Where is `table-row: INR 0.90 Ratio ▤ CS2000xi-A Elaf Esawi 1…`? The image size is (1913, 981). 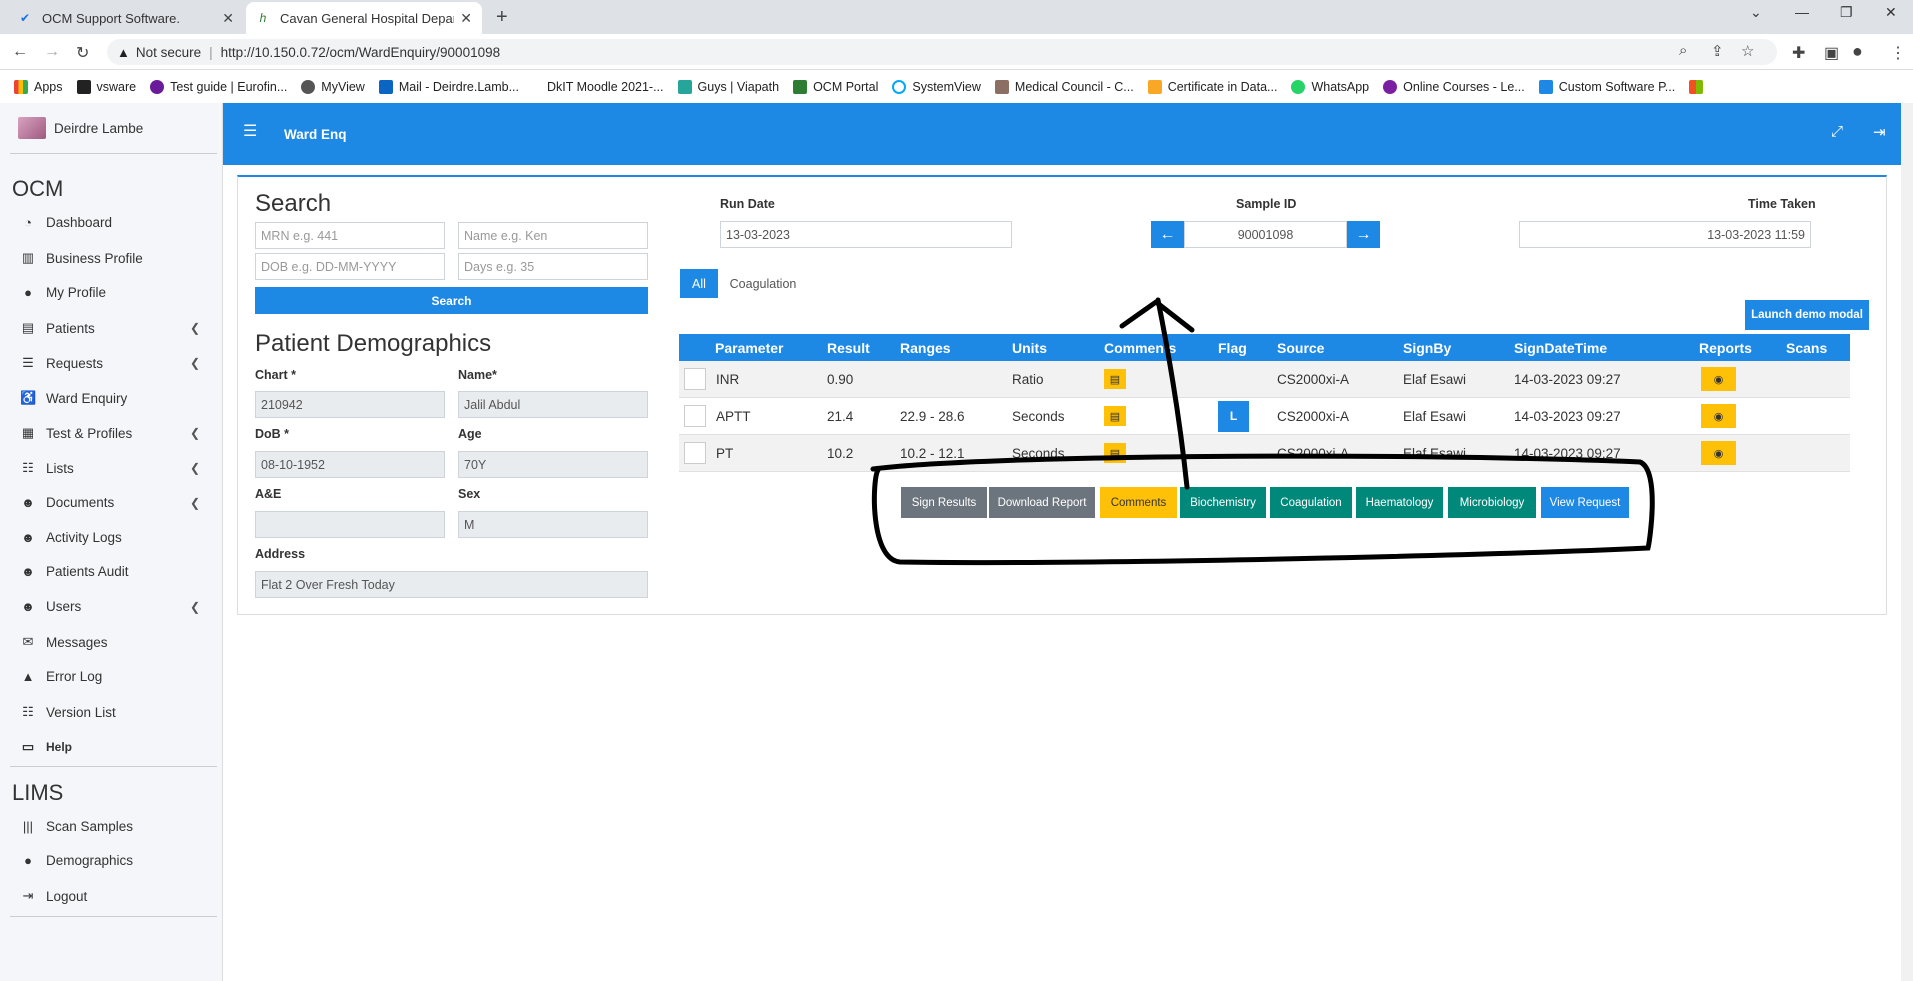
table-row: INR 0.90 Ratio ▤ CS2000xi-A Elaf Esawi 1… is located at coordinates (1264, 379).